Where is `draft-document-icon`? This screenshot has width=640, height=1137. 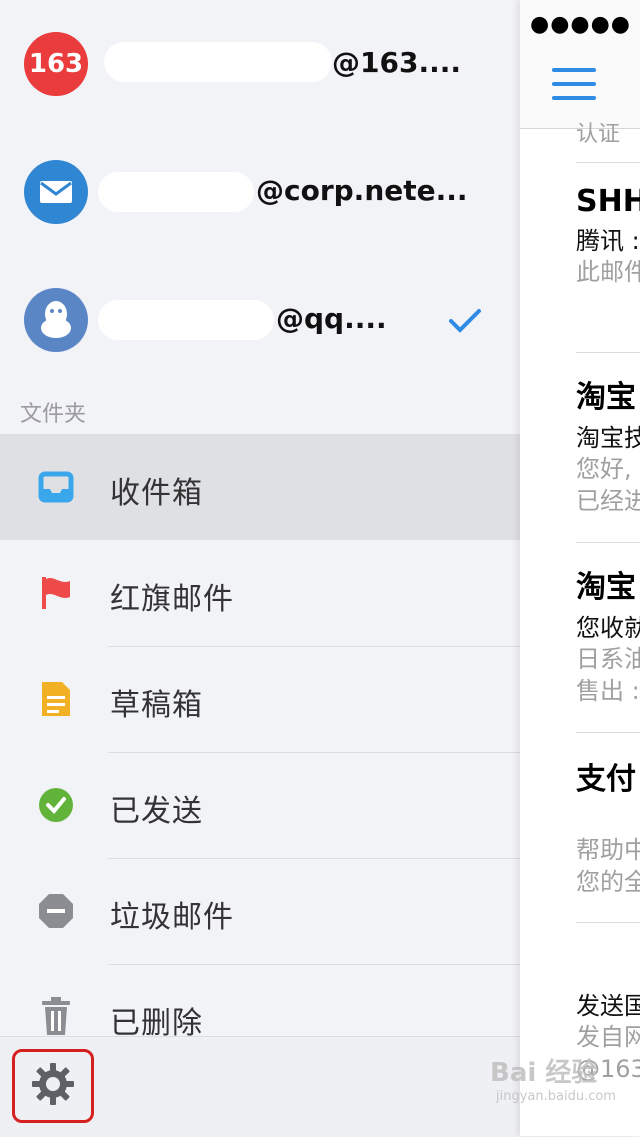 draft-document-icon is located at coordinates (56, 699).